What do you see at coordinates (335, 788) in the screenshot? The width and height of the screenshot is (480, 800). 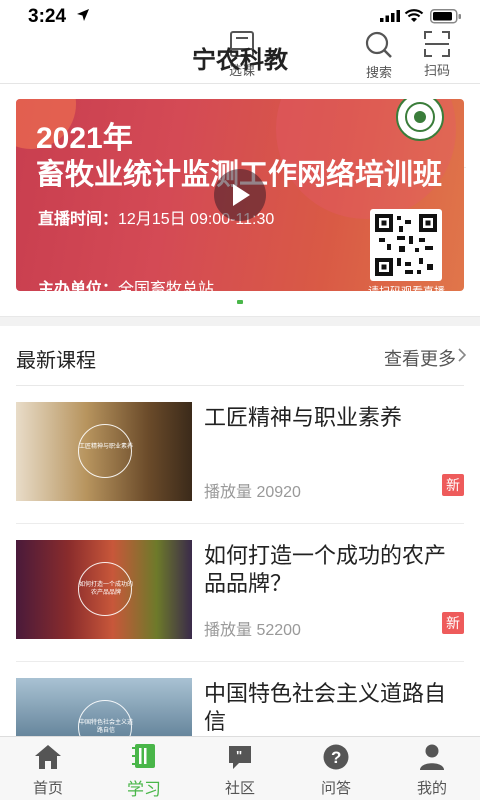 I see `tab-label: 问答` at bounding box center [335, 788].